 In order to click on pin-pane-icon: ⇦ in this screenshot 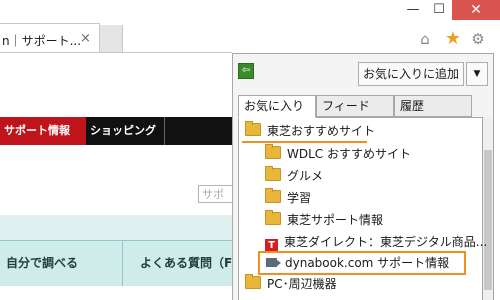, I will do `click(246, 71)`.